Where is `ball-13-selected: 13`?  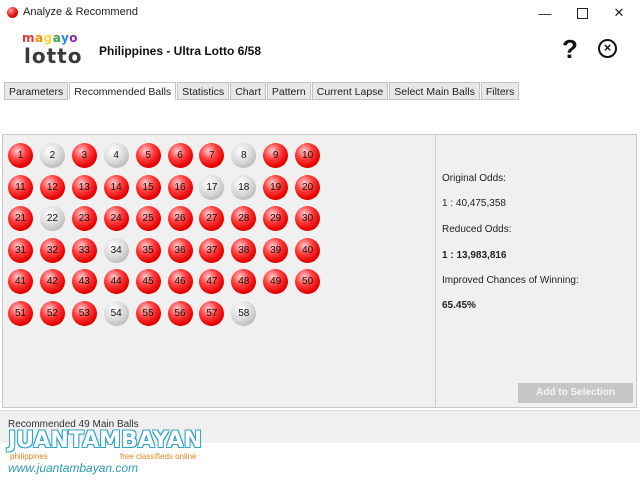 ball-13-selected: 13 is located at coordinates (84, 187).